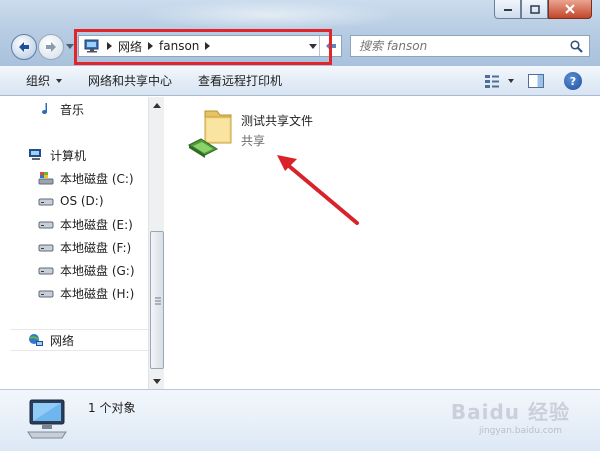 This screenshot has width=600, height=451. What do you see at coordinates (520, 431) in the screenshot?
I see `watermark-url: jingyan.baidu.com` at bounding box center [520, 431].